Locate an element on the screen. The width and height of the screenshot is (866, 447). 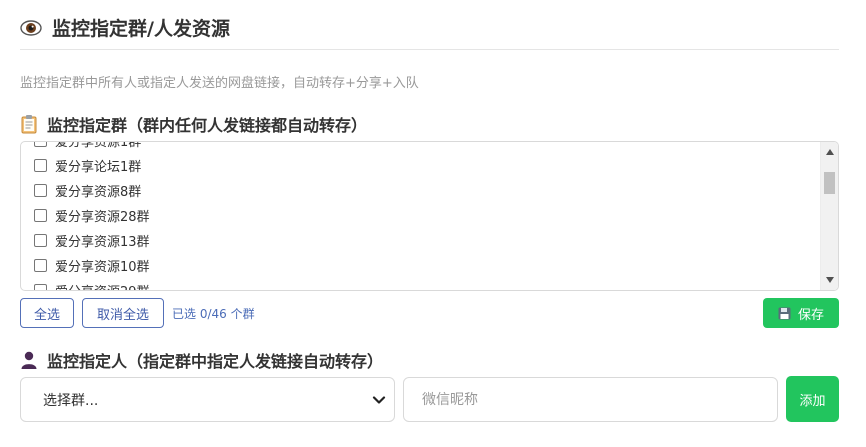
person-section-heading: 监控指定人（指定群中指定人发链接自动转存） is located at coordinates (201, 360).